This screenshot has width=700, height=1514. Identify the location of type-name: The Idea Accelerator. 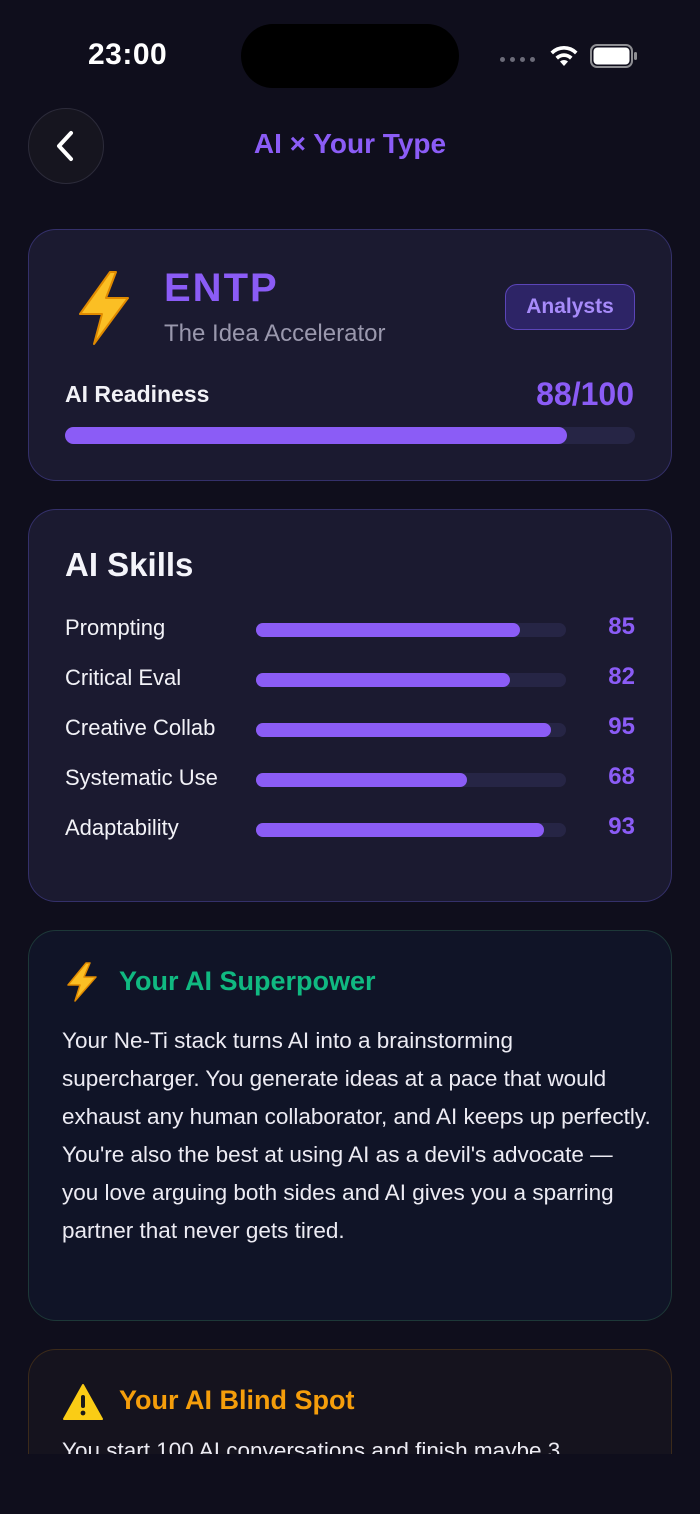
(275, 333).